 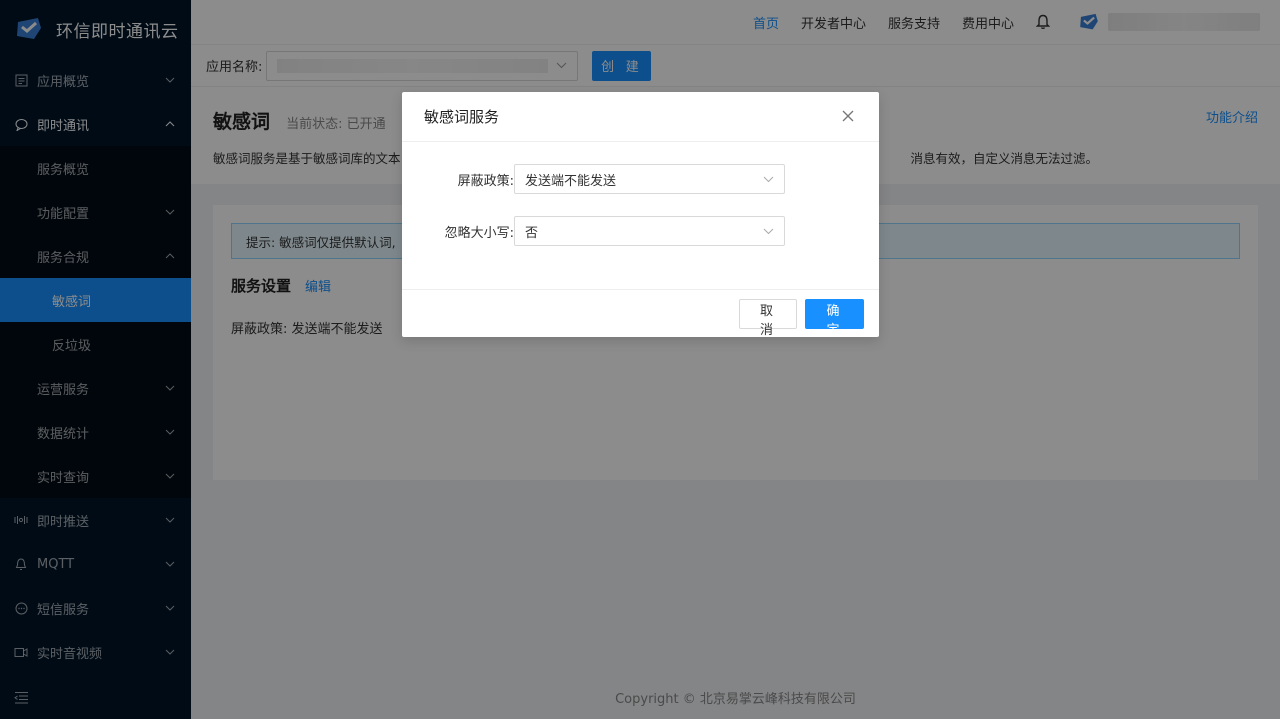 I want to click on ignore-case-select: 否, so click(x=649, y=231).